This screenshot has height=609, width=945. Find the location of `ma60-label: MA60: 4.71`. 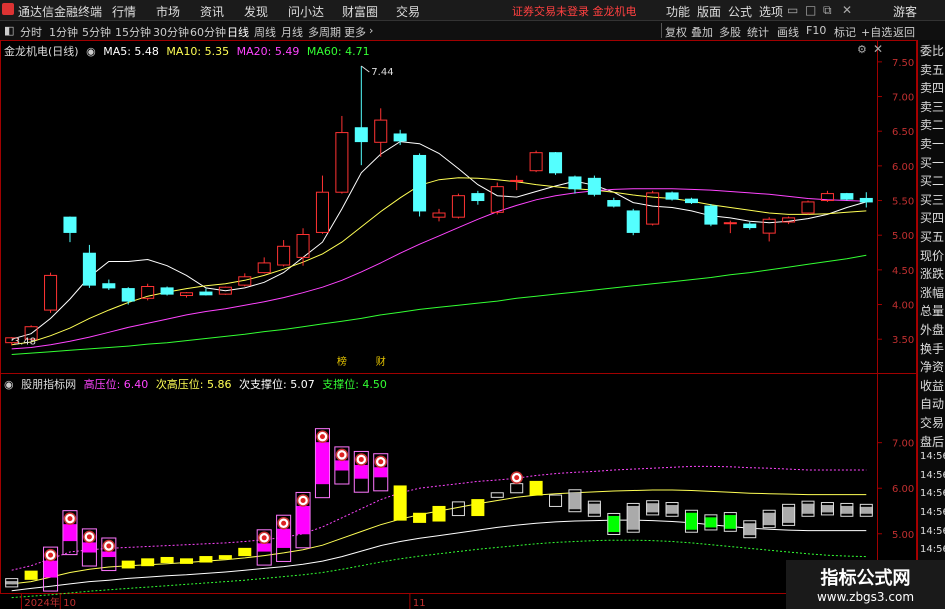

ma60-label: MA60: 4.71 is located at coordinates (338, 51).